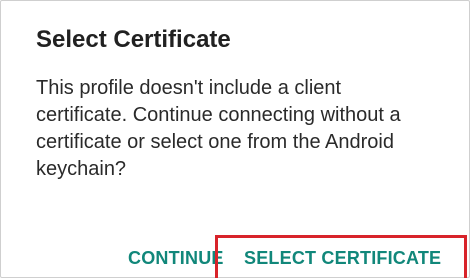  What do you see at coordinates (176, 258) in the screenshot?
I see `continue-button: CONTINUE` at bounding box center [176, 258].